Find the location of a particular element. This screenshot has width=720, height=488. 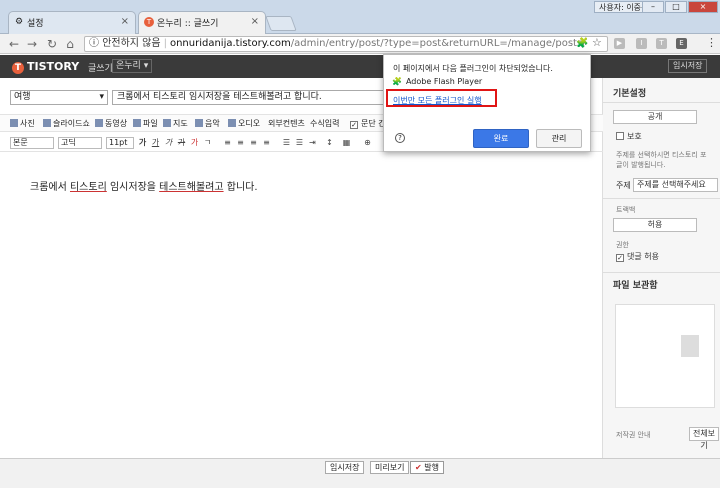

attach-external-button: 외부컨텐츠 is located at coordinates (286, 123).